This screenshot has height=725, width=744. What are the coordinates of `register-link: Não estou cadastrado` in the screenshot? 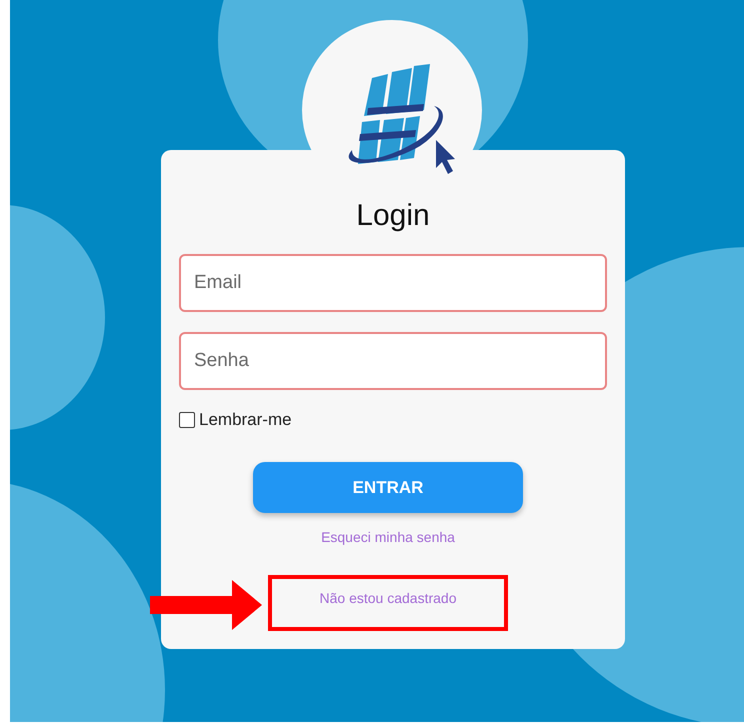 It's located at (388, 608).